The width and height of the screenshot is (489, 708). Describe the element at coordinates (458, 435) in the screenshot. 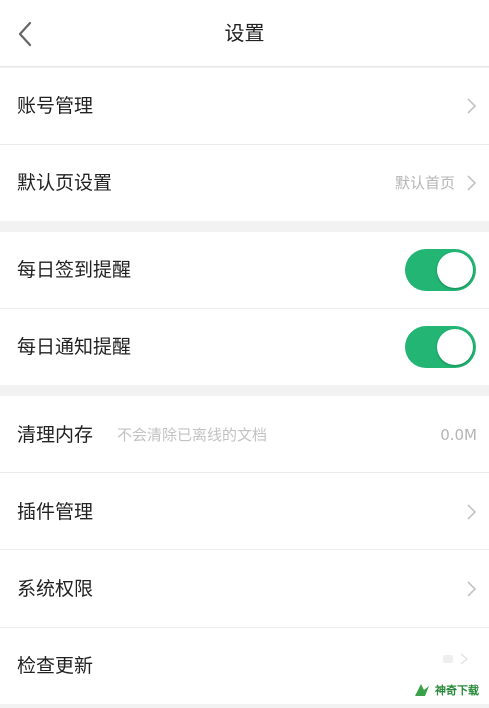

I see `cache-size-value: 0.0M` at that location.